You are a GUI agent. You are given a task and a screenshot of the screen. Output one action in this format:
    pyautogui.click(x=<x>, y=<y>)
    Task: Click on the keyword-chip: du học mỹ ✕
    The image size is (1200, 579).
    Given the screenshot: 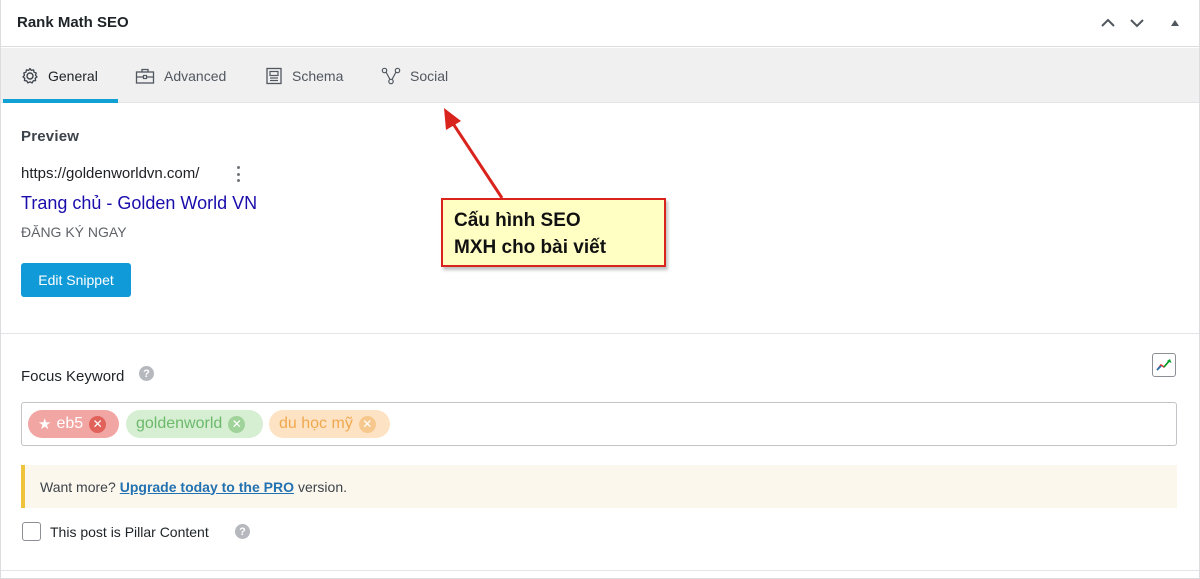 What is the action you would take?
    pyautogui.click(x=329, y=424)
    